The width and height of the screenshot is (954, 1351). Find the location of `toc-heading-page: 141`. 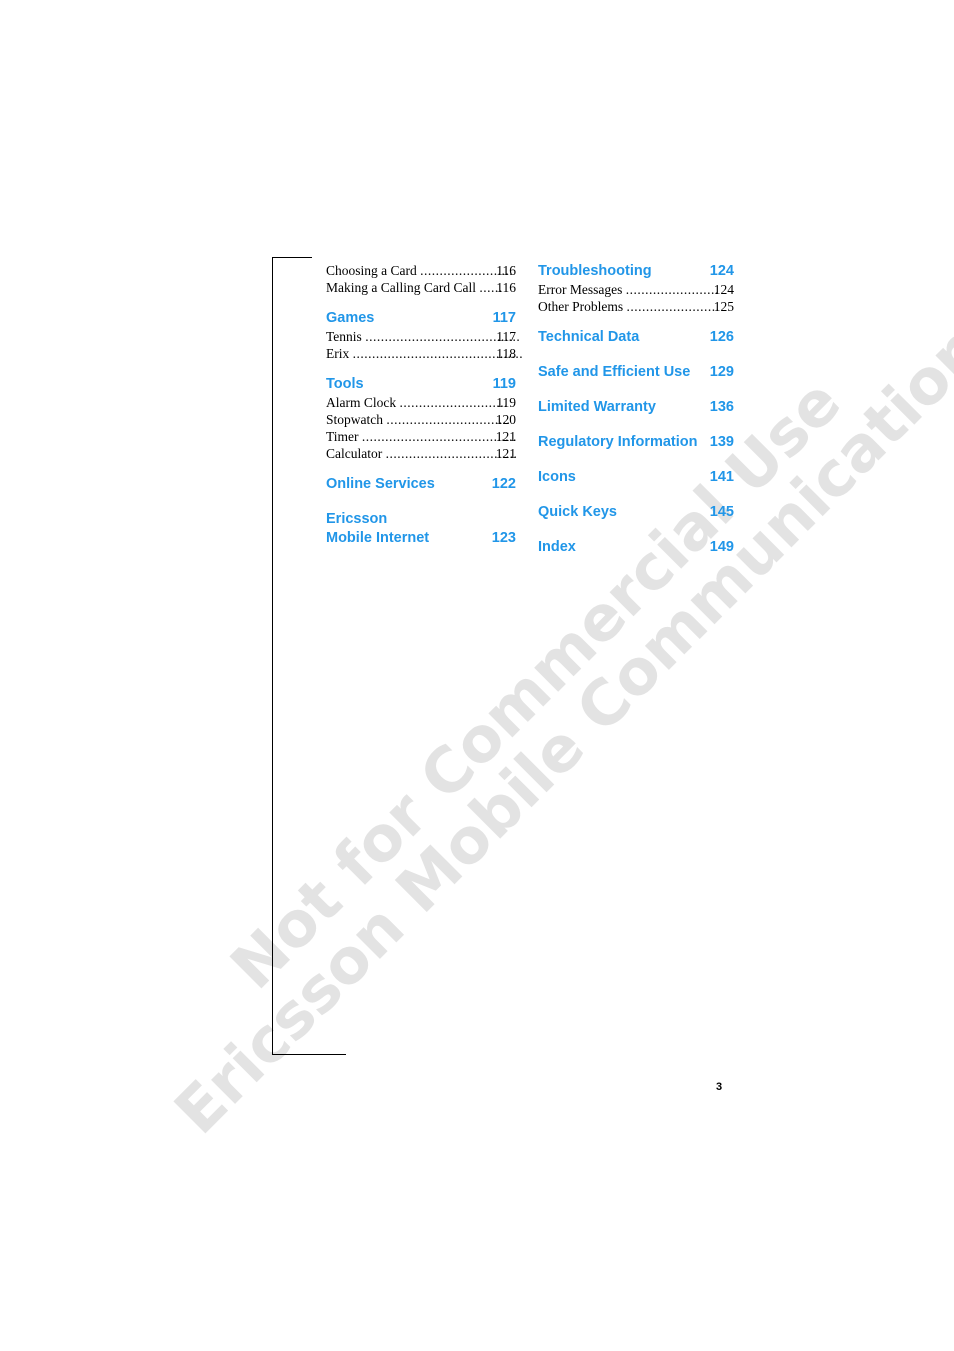

toc-heading-page: 141 is located at coordinates (721, 477).